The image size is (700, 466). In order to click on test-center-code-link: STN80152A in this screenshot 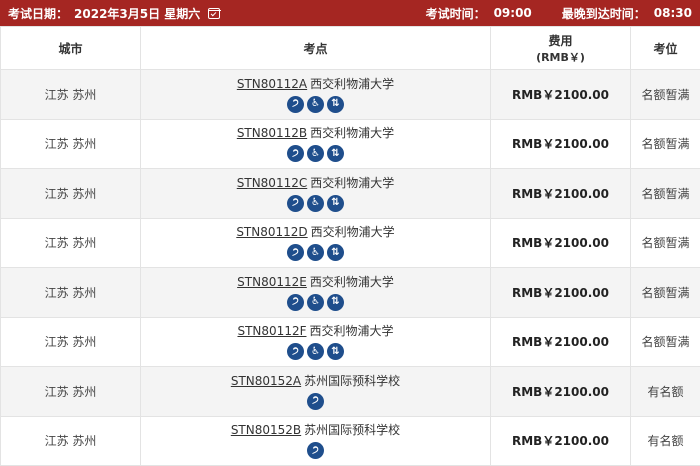, I will do `click(266, 381)`.